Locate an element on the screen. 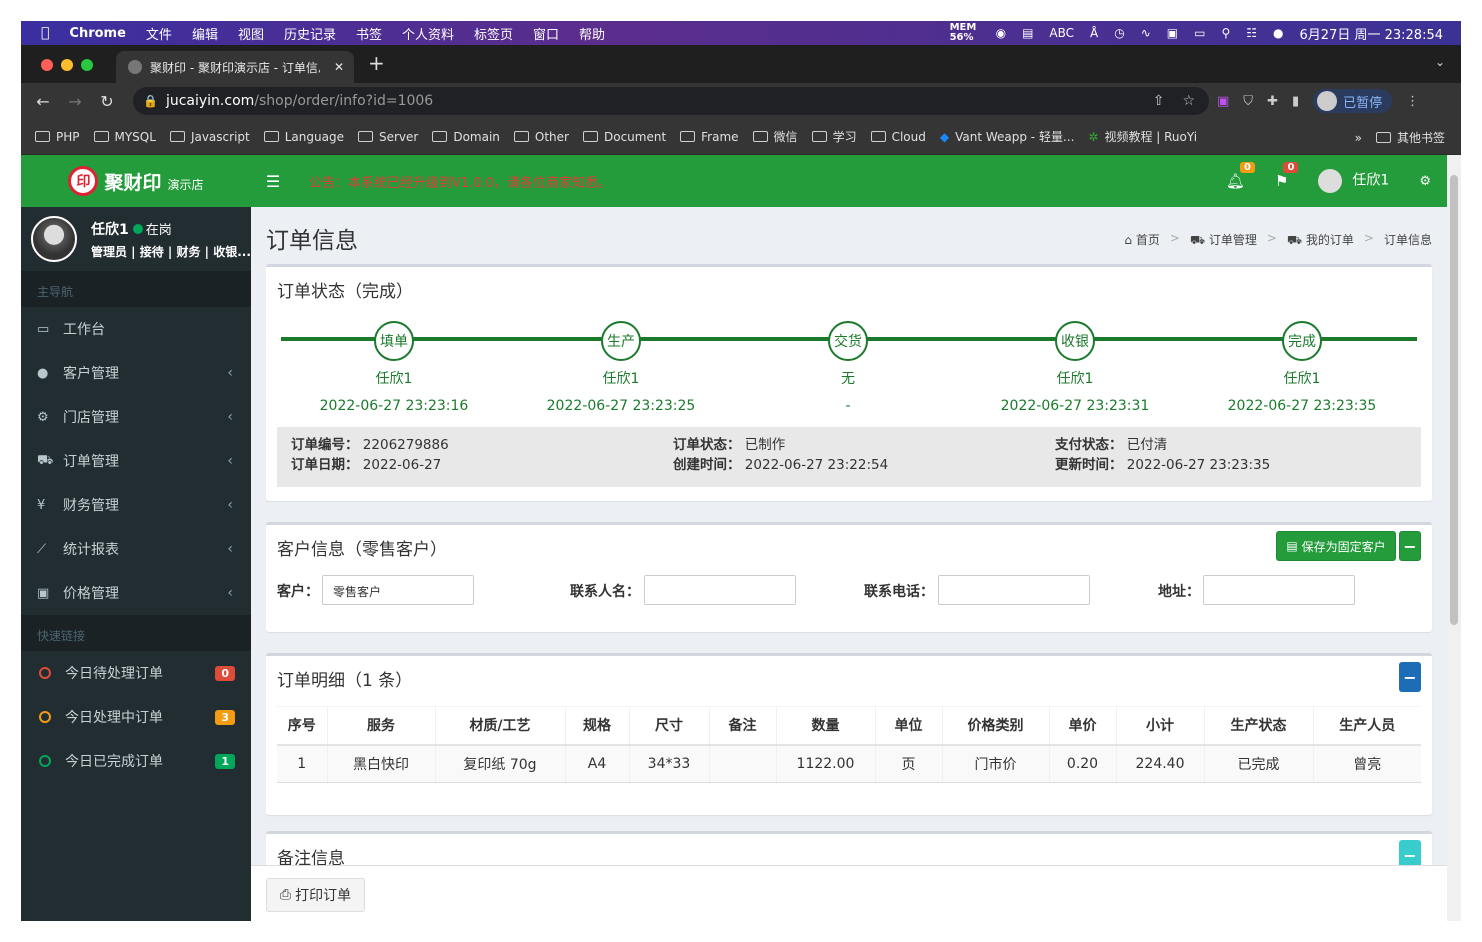  other-bookmarks: 其他书签 is located at coordinates (1410, 137).